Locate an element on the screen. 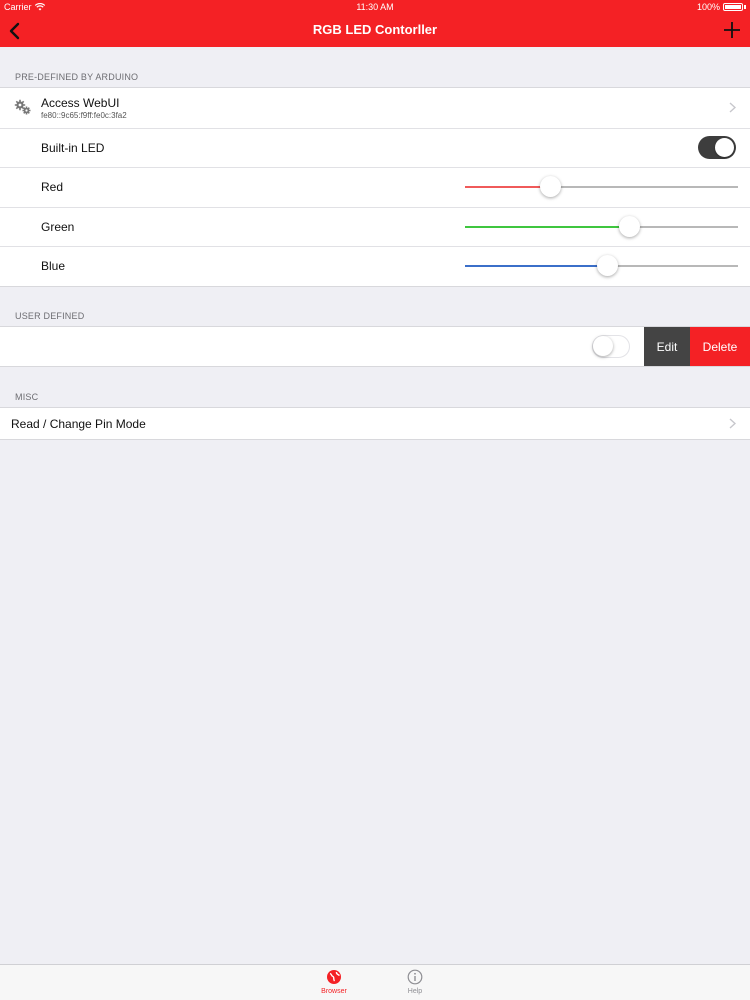  access-webui-row: Access WebUI fe80::9c65:f9ff:fe0c:3fa2 is located at coordinates (375, 108).